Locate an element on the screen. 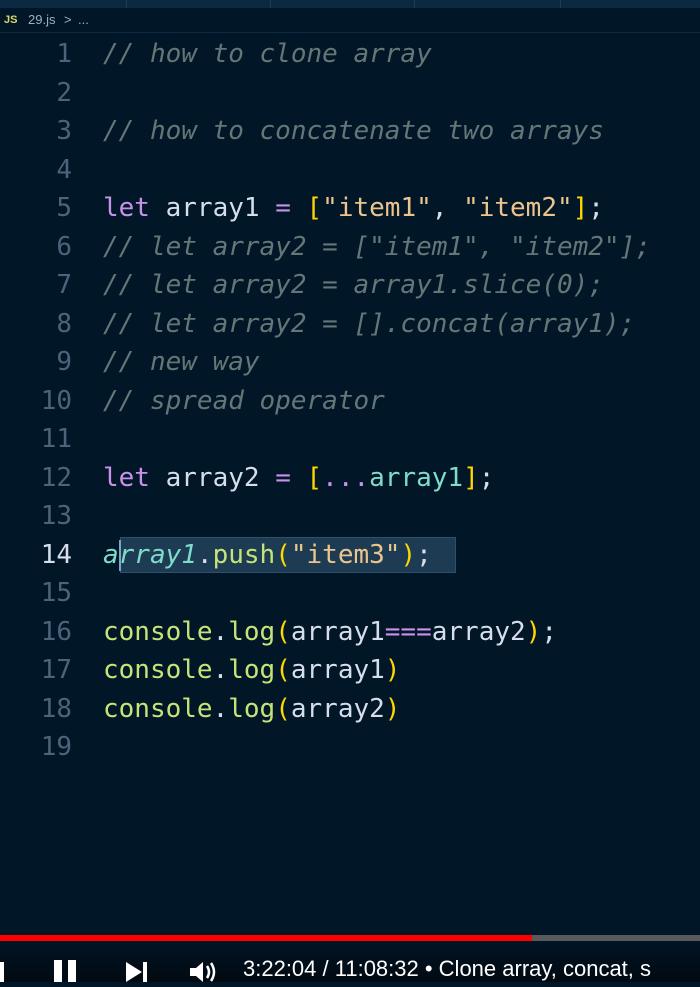 The height and width of the screenshot is (987, 700). javascript-file-icon: JS is located at coordinates (11, 20).